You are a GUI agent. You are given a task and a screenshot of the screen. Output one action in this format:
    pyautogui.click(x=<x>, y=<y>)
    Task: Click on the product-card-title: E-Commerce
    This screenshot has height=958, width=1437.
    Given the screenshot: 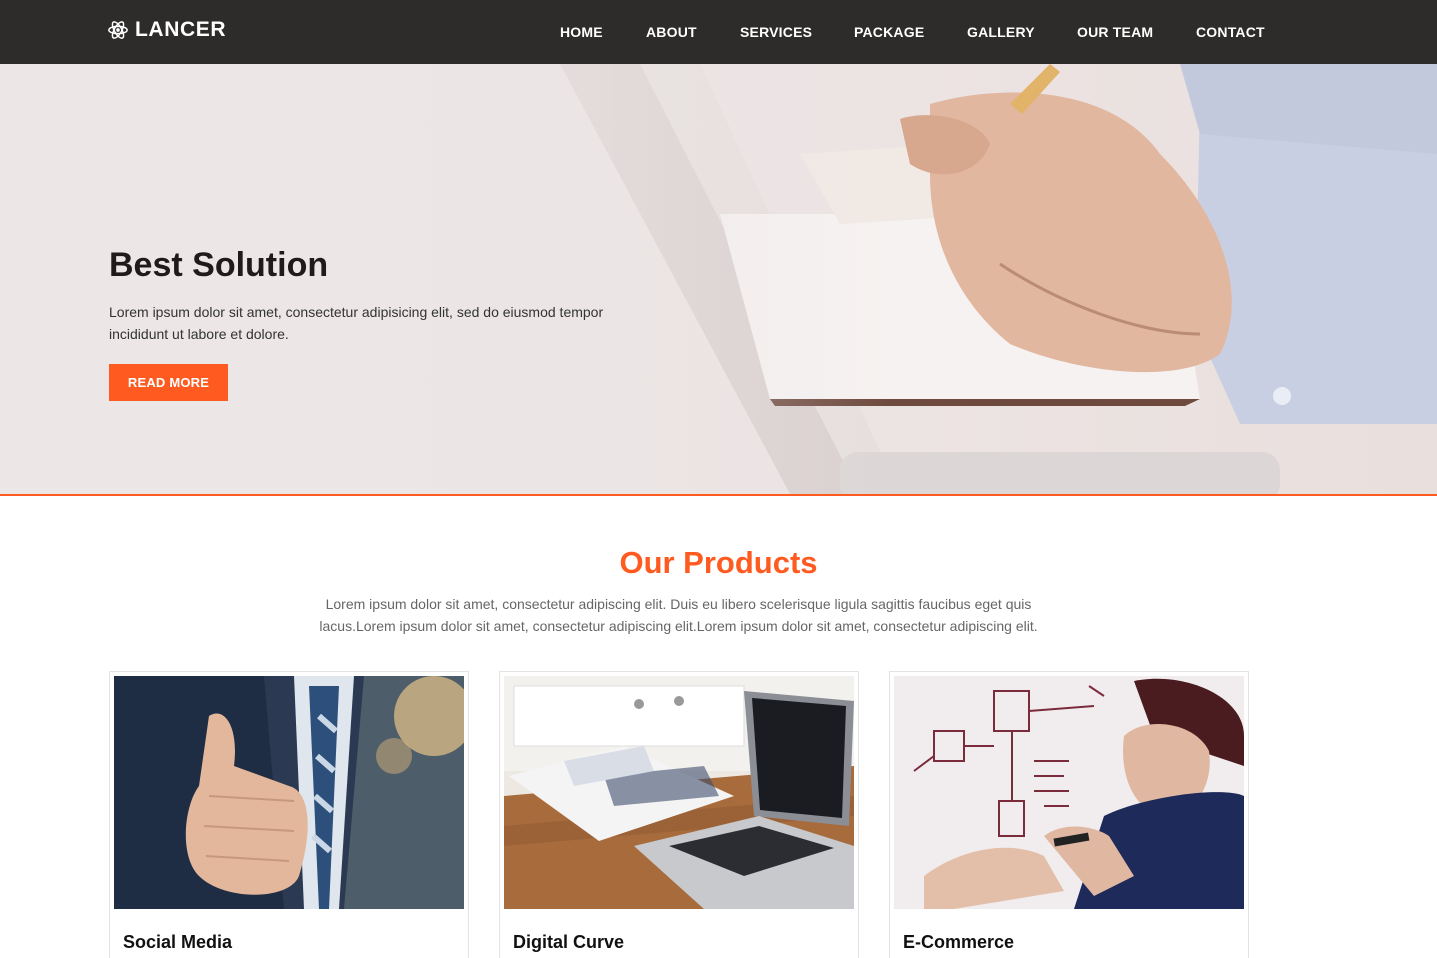 What is the action you would take?
    pyautogui.click(x=959, y=942)
    